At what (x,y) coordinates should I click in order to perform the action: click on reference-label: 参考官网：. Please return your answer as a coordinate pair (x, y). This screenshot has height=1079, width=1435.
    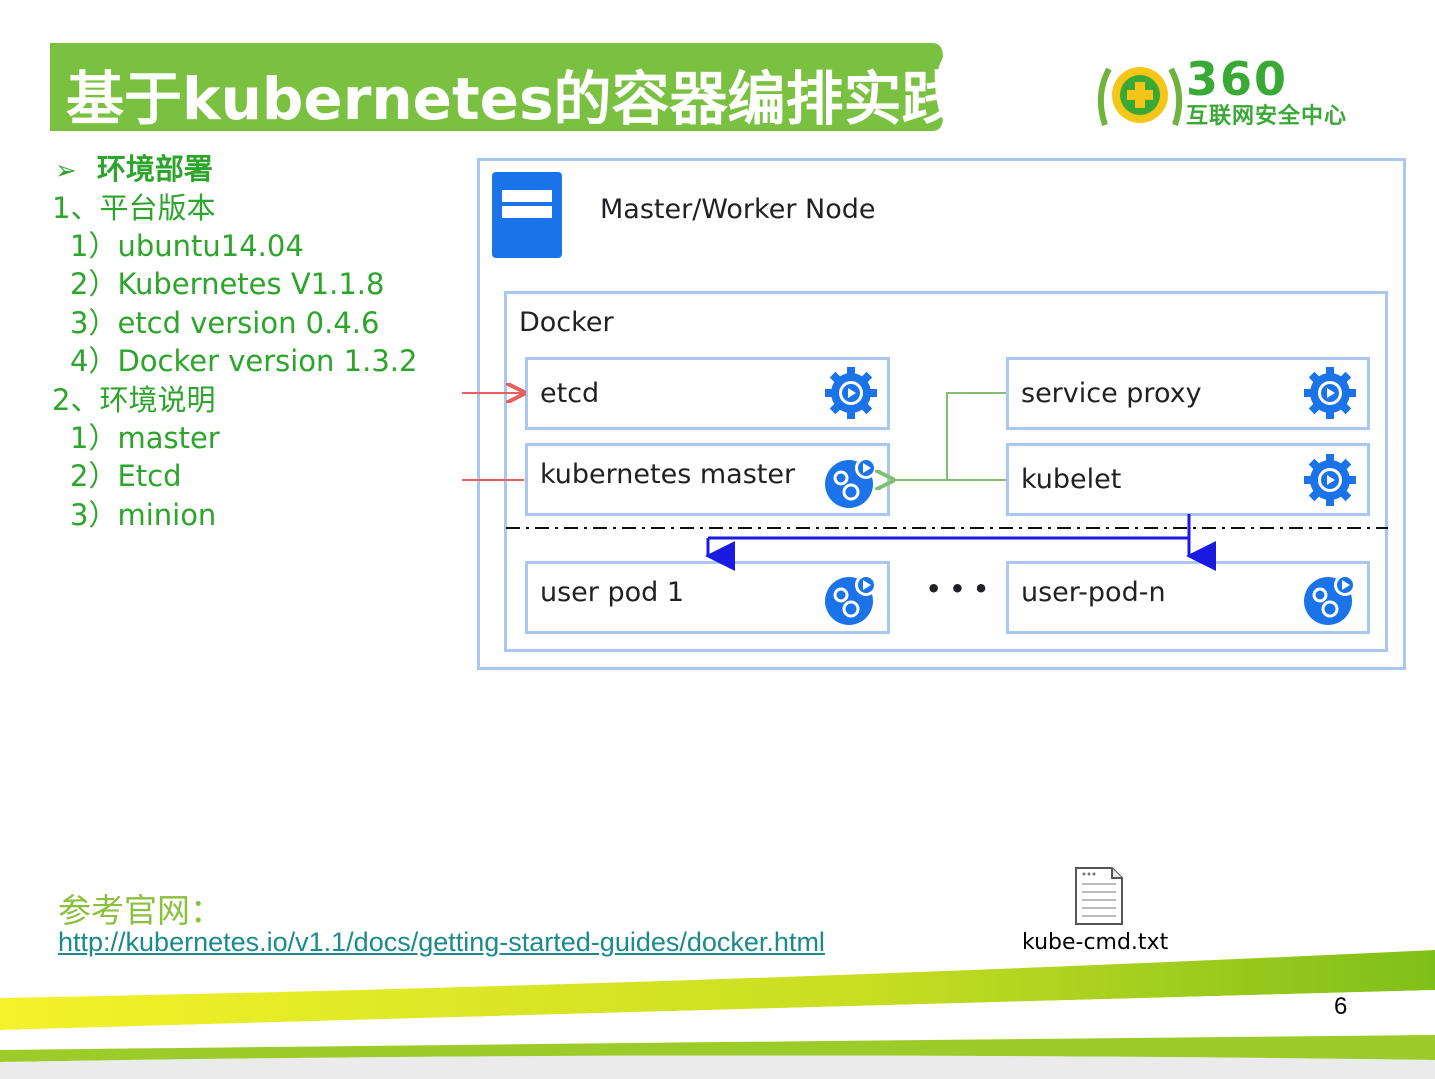
    Looking at the image, I should click on (140, 910).